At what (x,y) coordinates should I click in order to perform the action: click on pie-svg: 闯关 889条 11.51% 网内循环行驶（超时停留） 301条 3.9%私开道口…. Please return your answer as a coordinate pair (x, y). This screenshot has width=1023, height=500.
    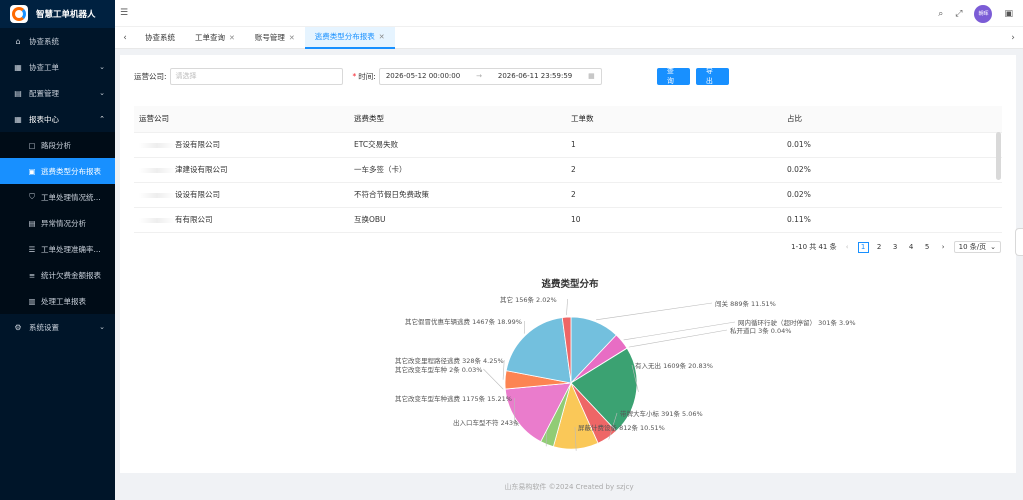
    Looking at the image, I should click on (625, 373).